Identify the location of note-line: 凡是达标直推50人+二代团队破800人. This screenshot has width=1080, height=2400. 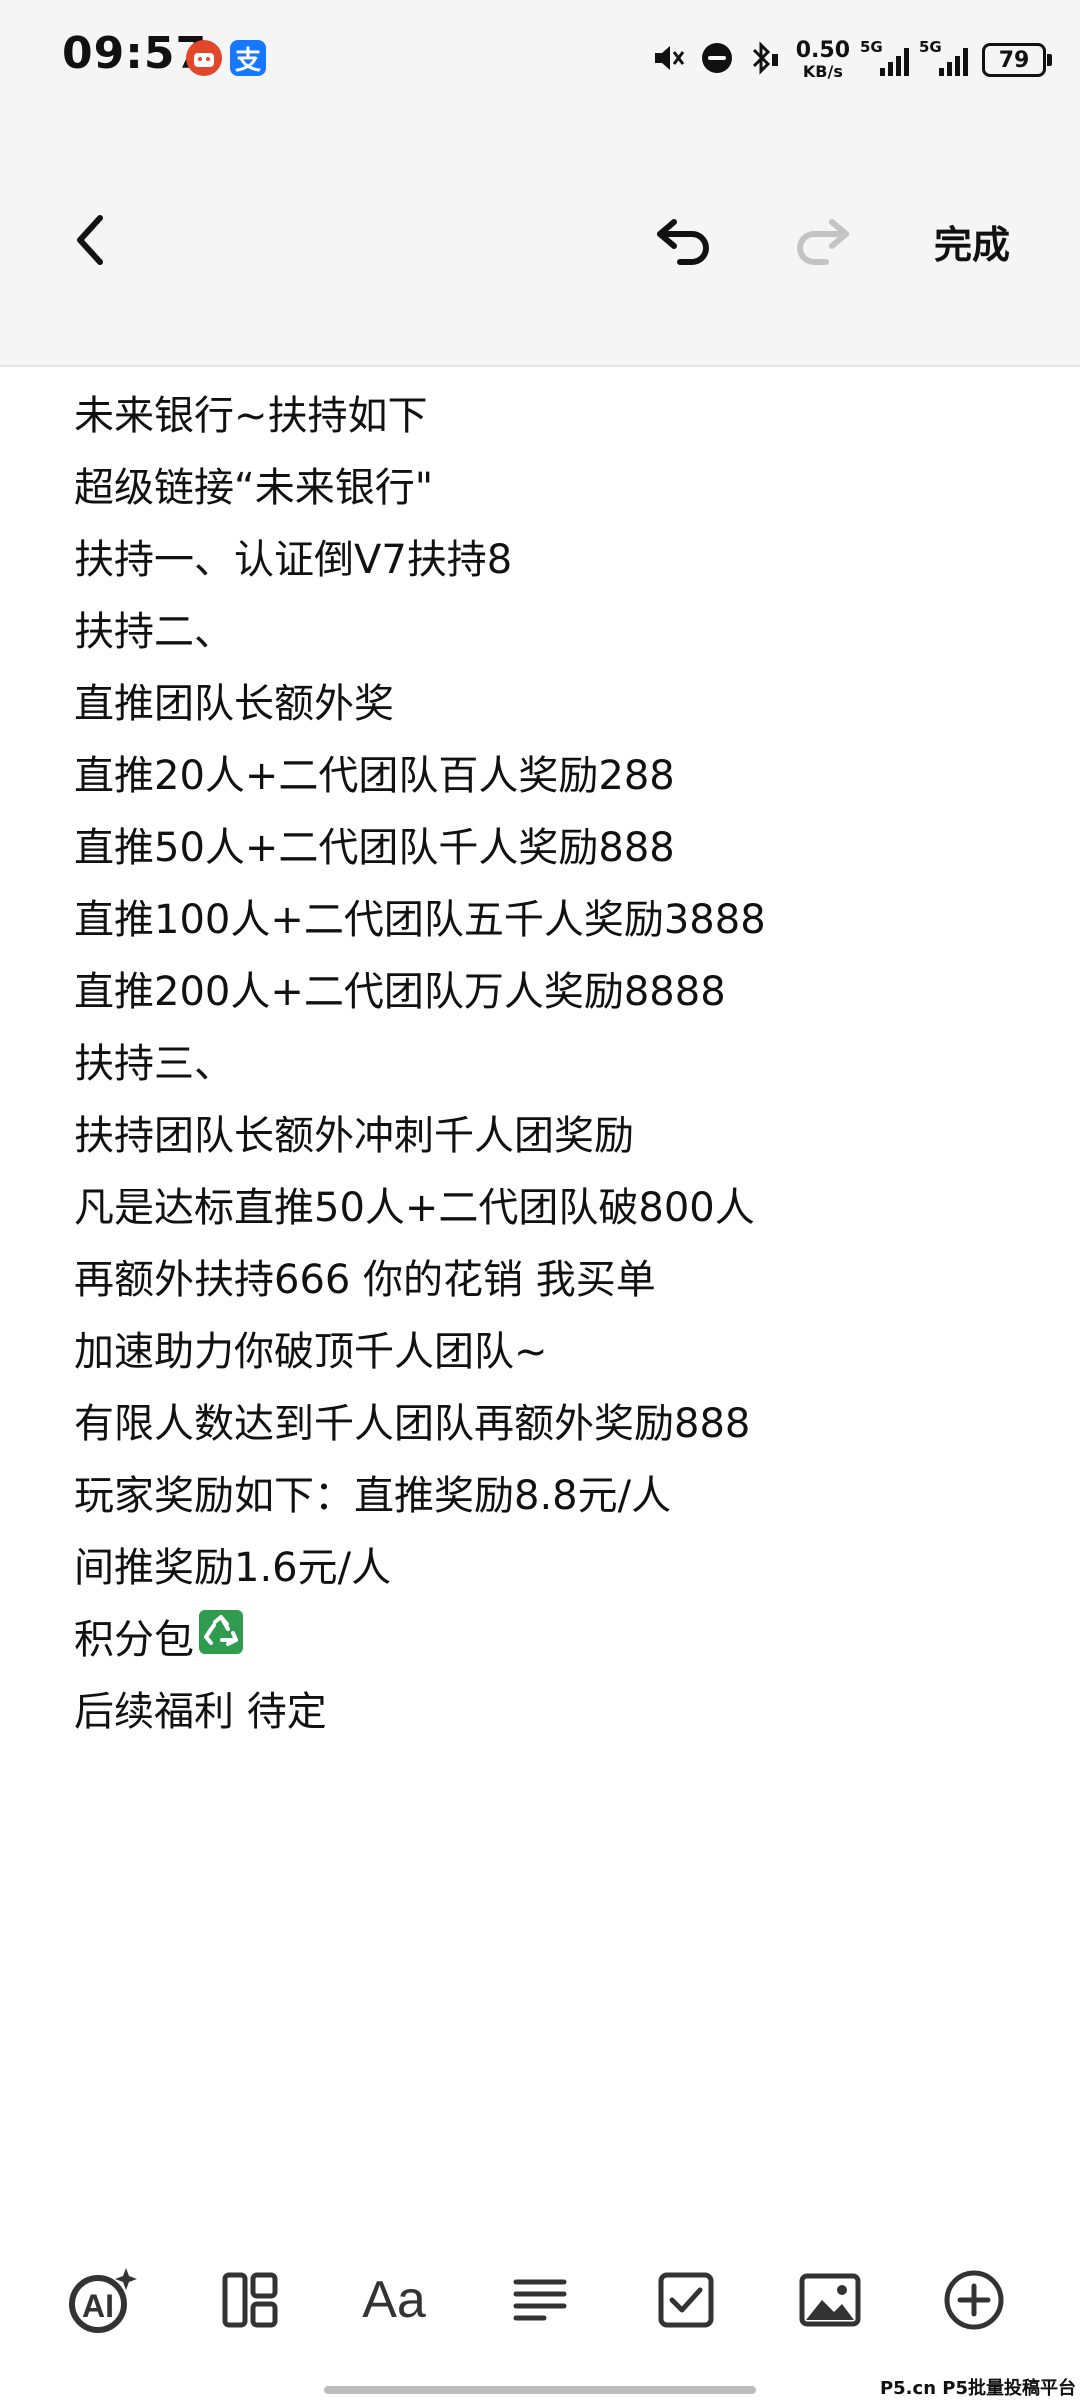
(544, 1208).